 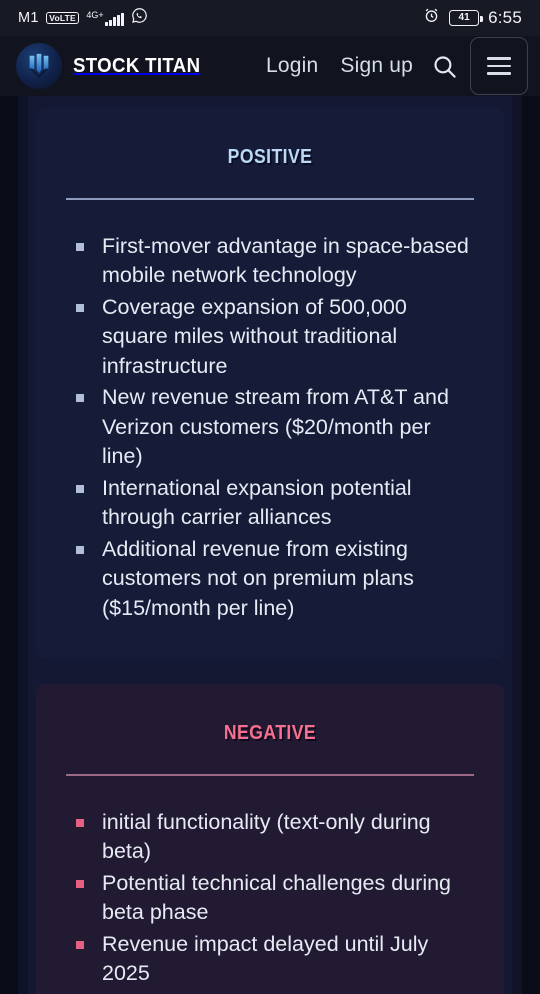 I want to click on positive-card-divider, so click(x=270, y=199).